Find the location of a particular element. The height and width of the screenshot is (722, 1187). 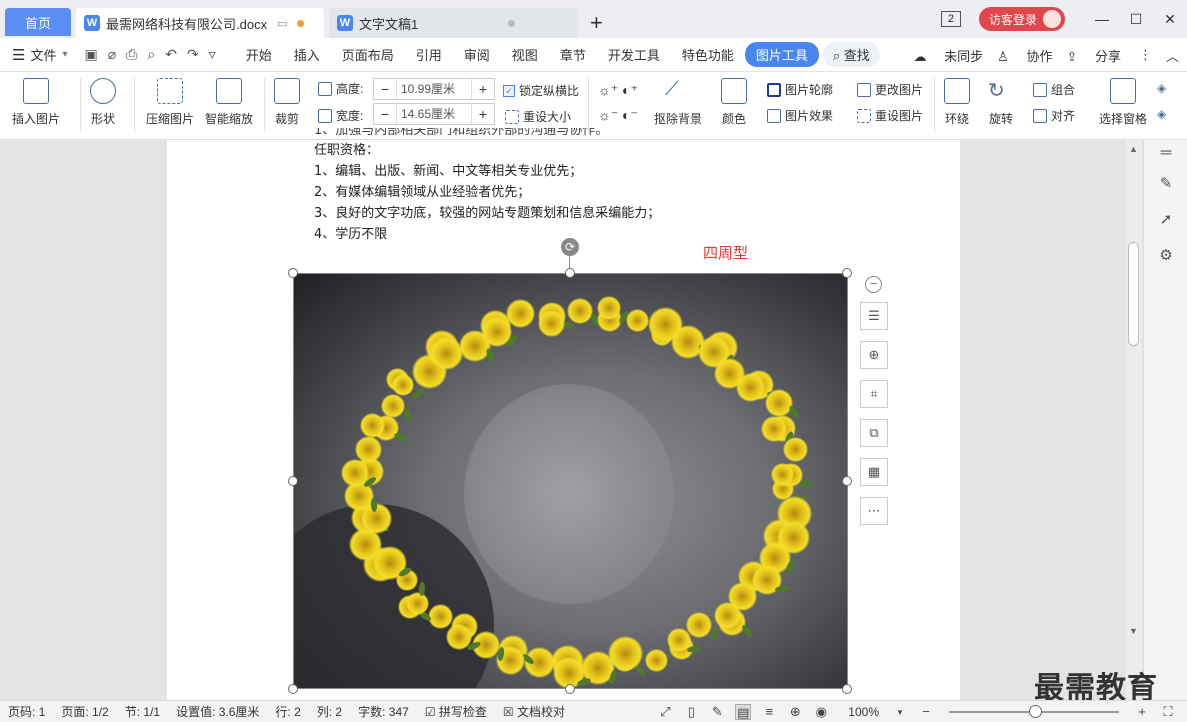

menu-page-layout: 页面布局 is located at coordinates (368, 54).